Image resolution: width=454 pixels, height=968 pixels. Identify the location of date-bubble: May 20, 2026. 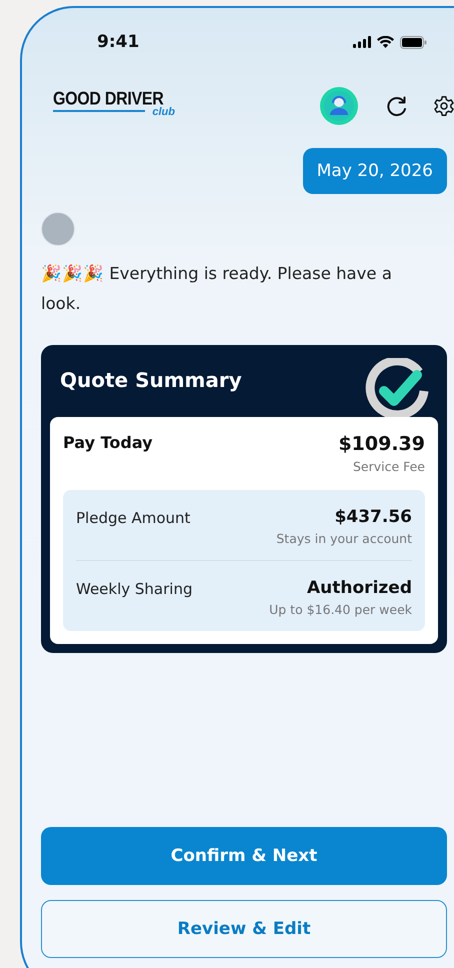
(374, 171).